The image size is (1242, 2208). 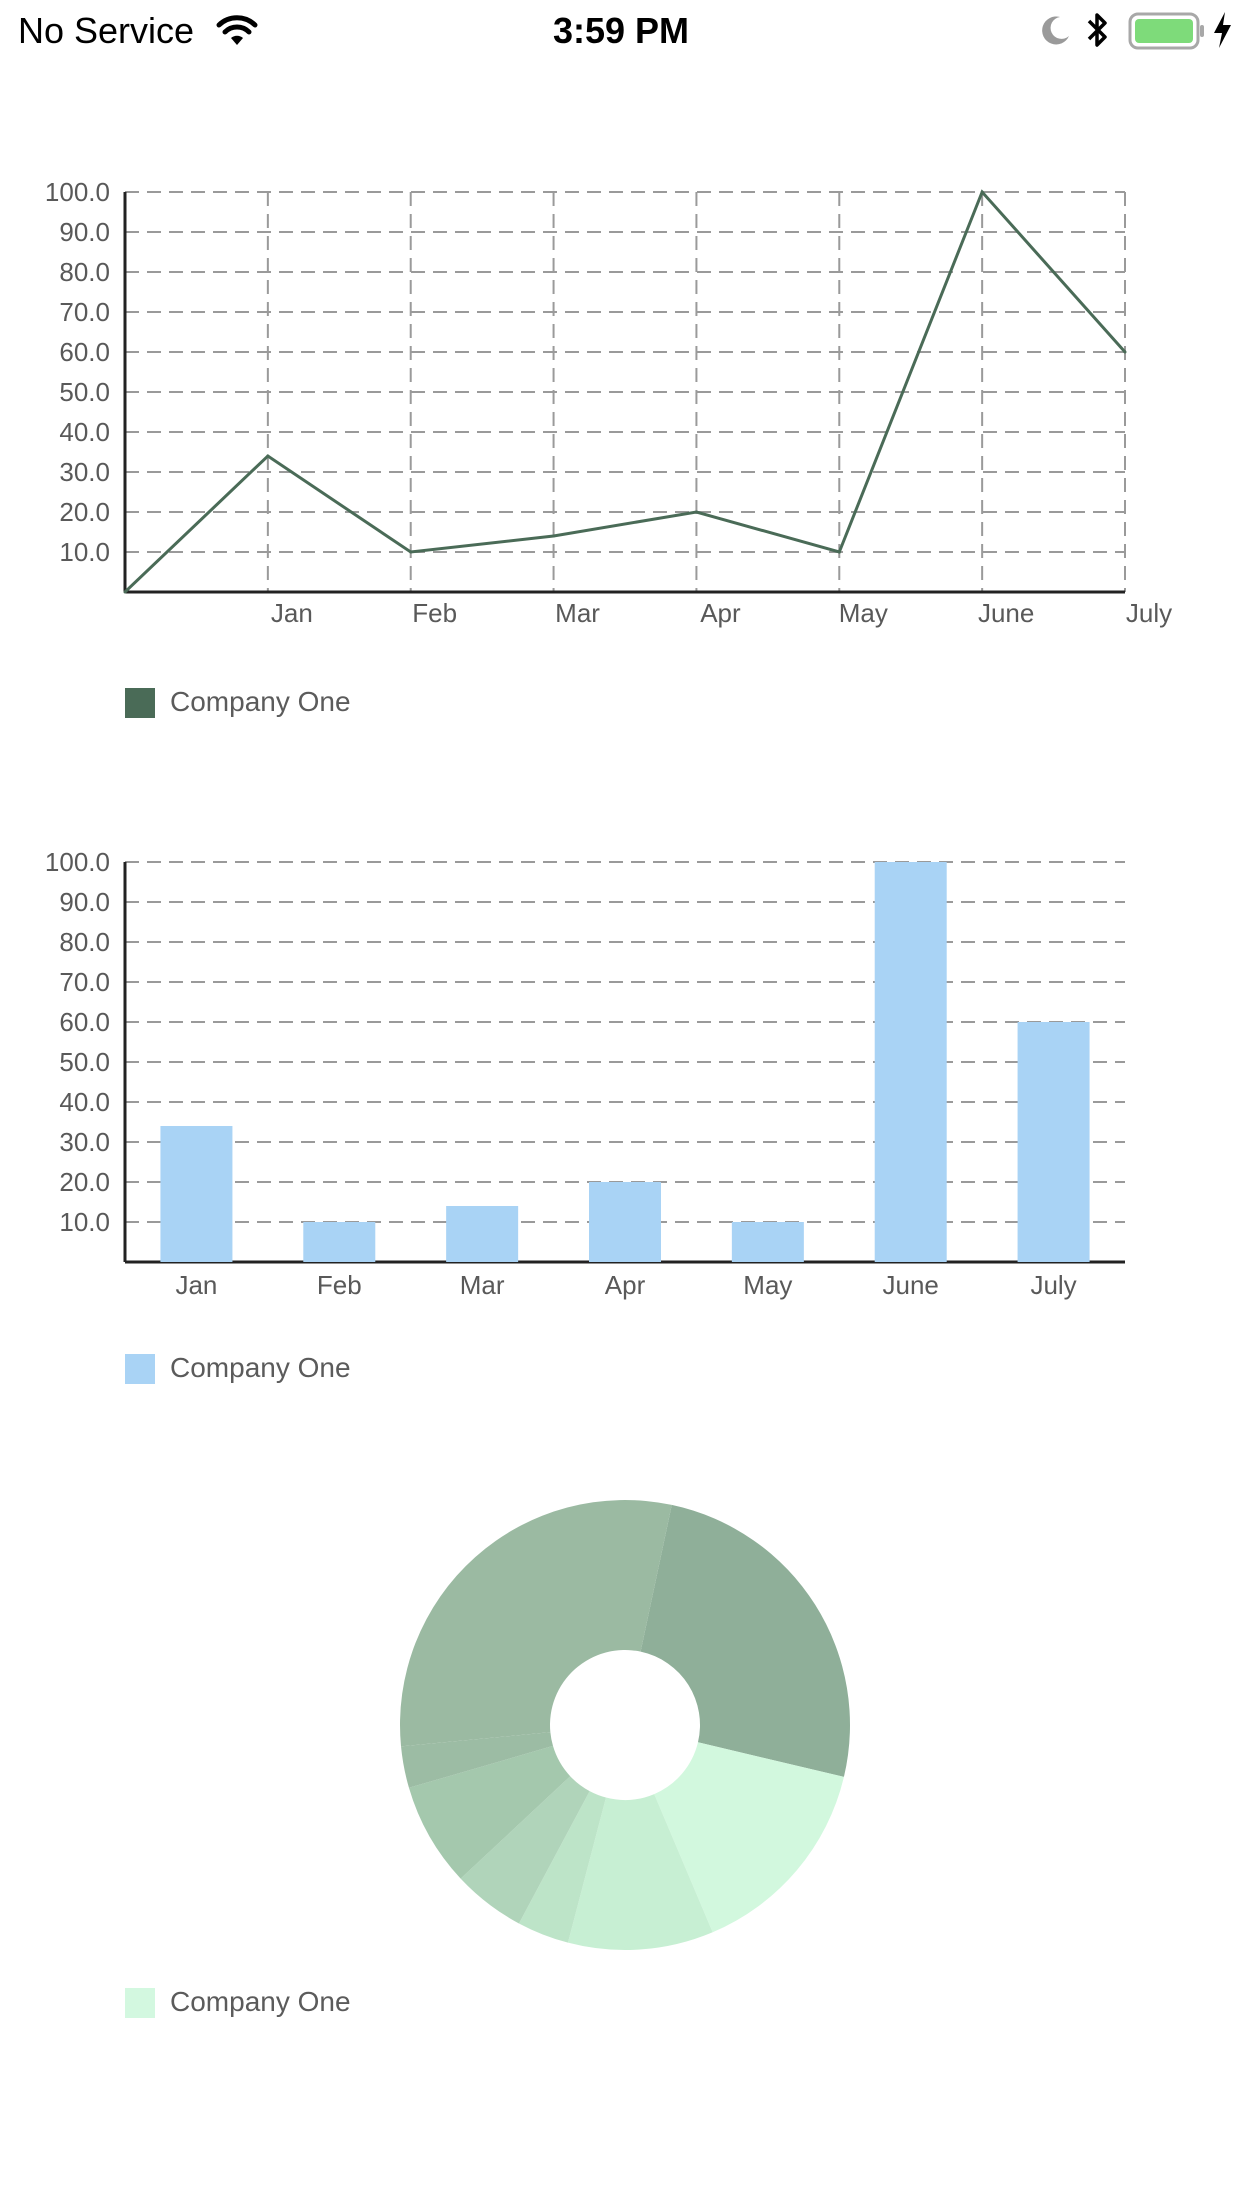 I want to click on donut-chart, so click(x=624, y=1725).